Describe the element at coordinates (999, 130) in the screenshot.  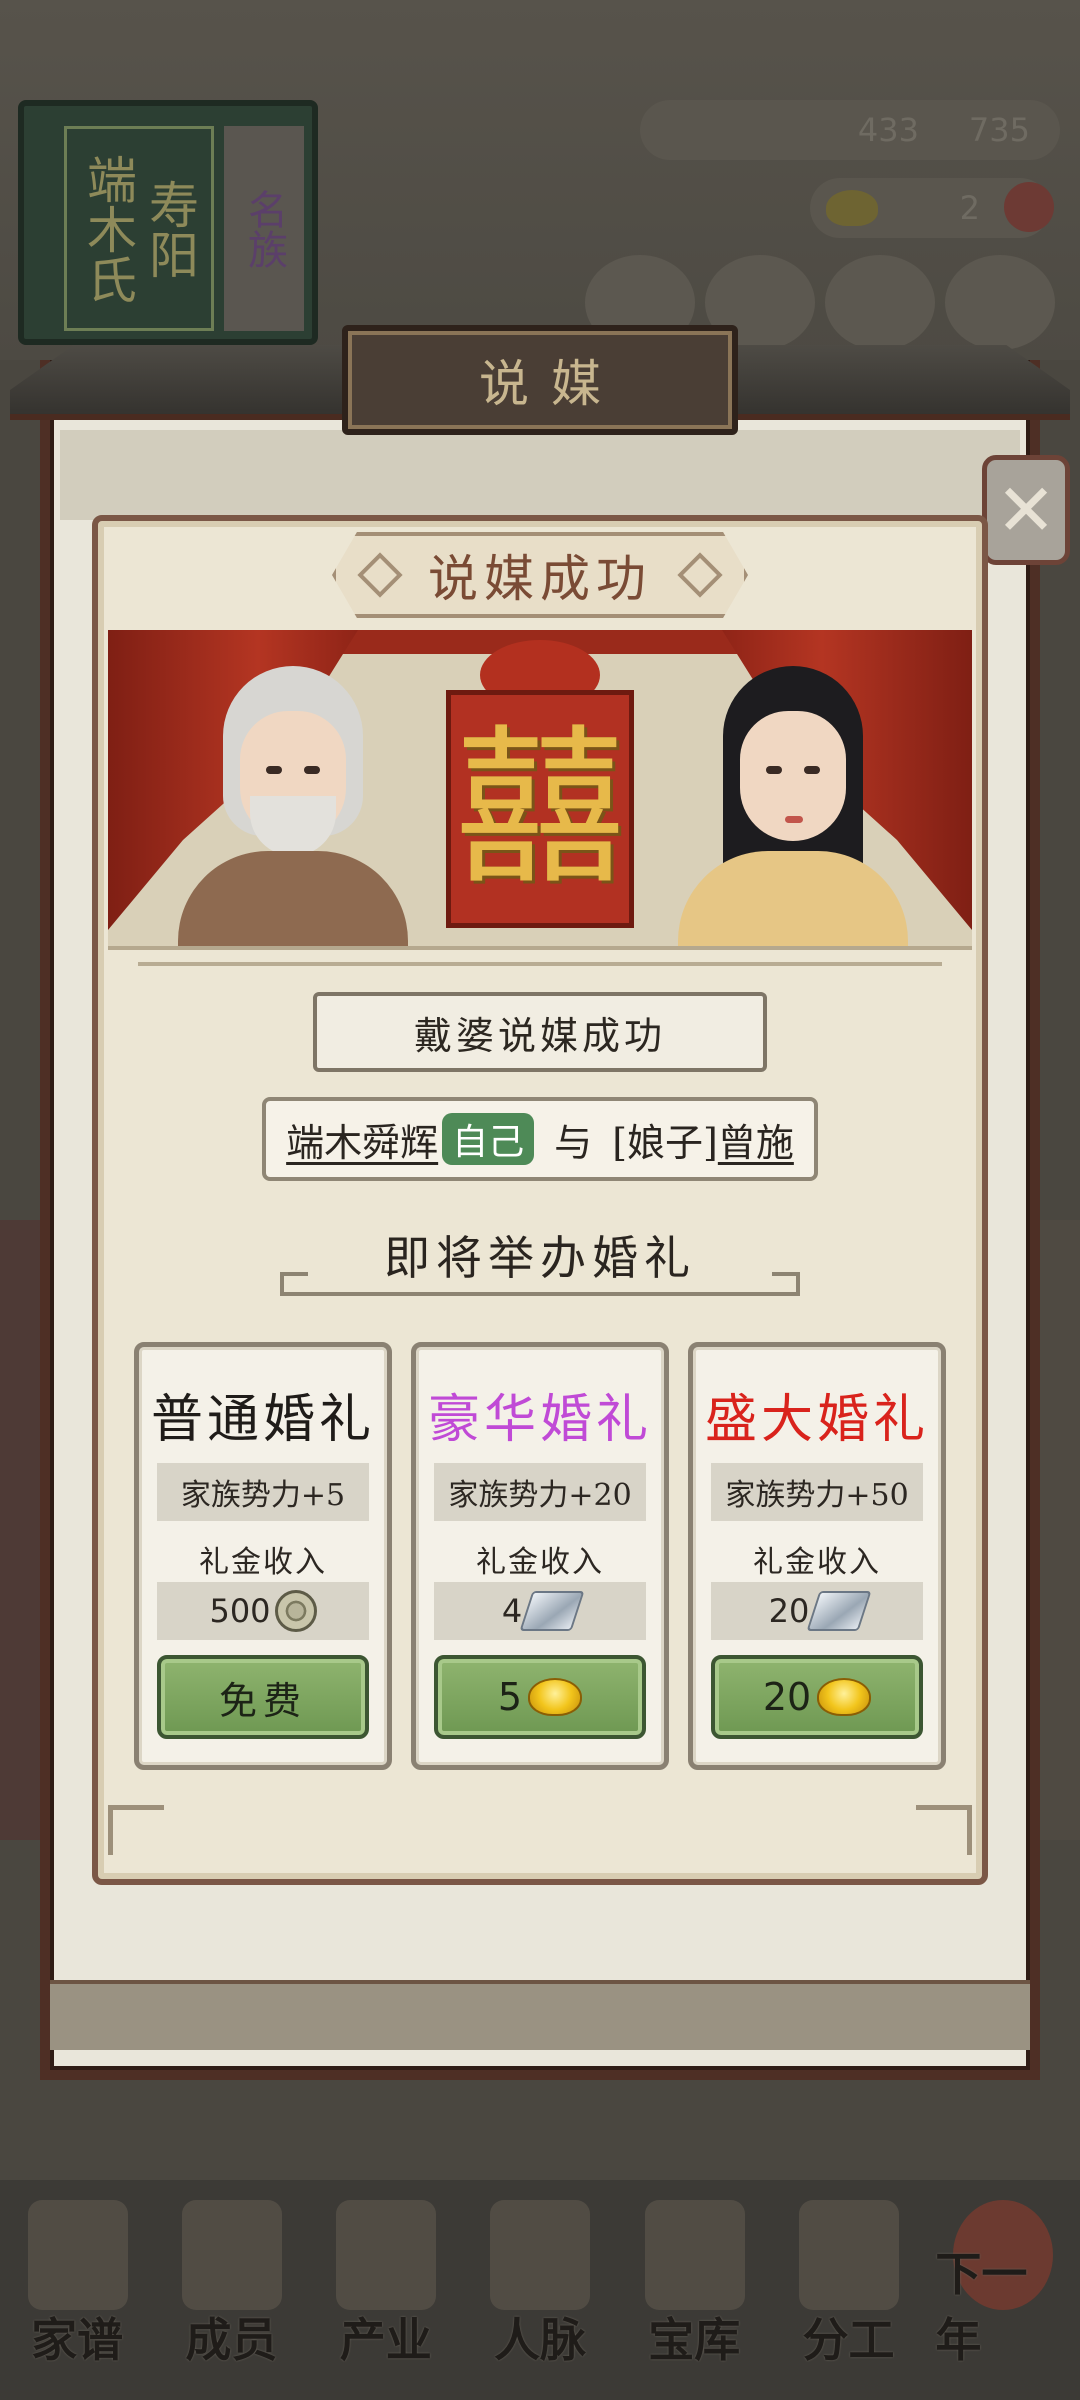
I see `coin-amount: 735` at that location.